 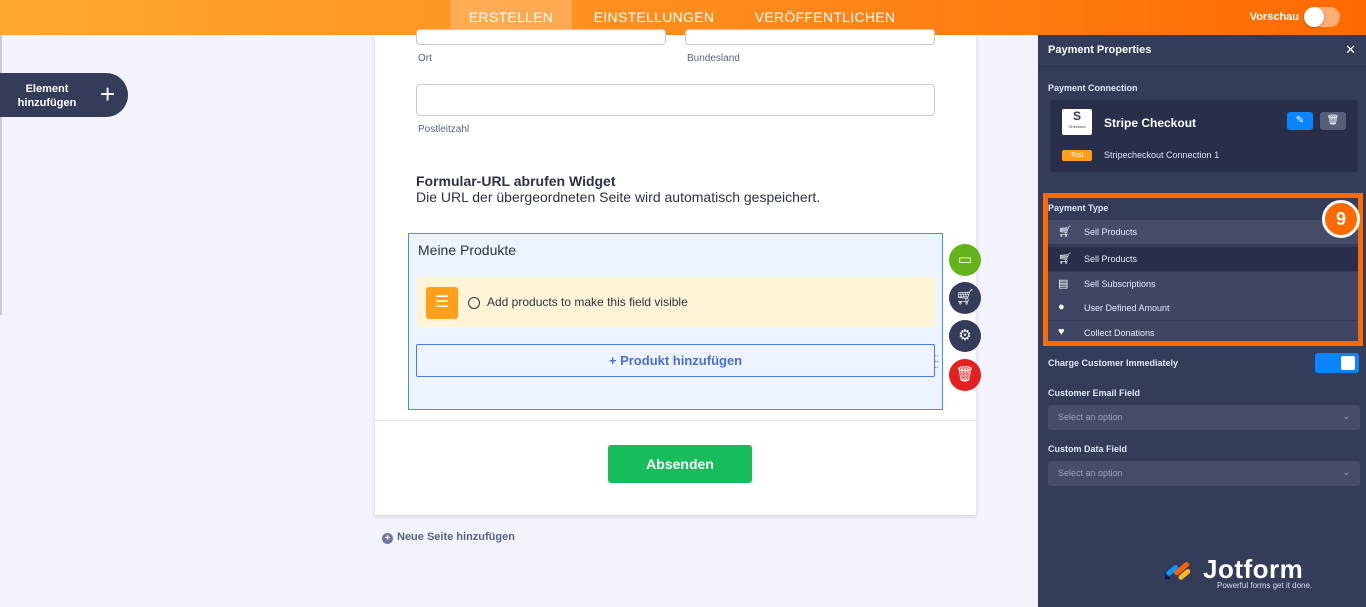 I want to click on highlight-frame, so click(x=1203, y=269).